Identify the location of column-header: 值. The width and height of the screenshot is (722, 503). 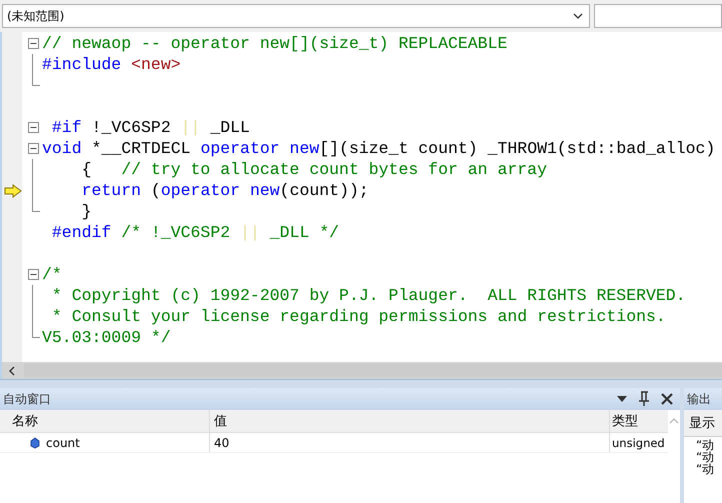
(410, 421).